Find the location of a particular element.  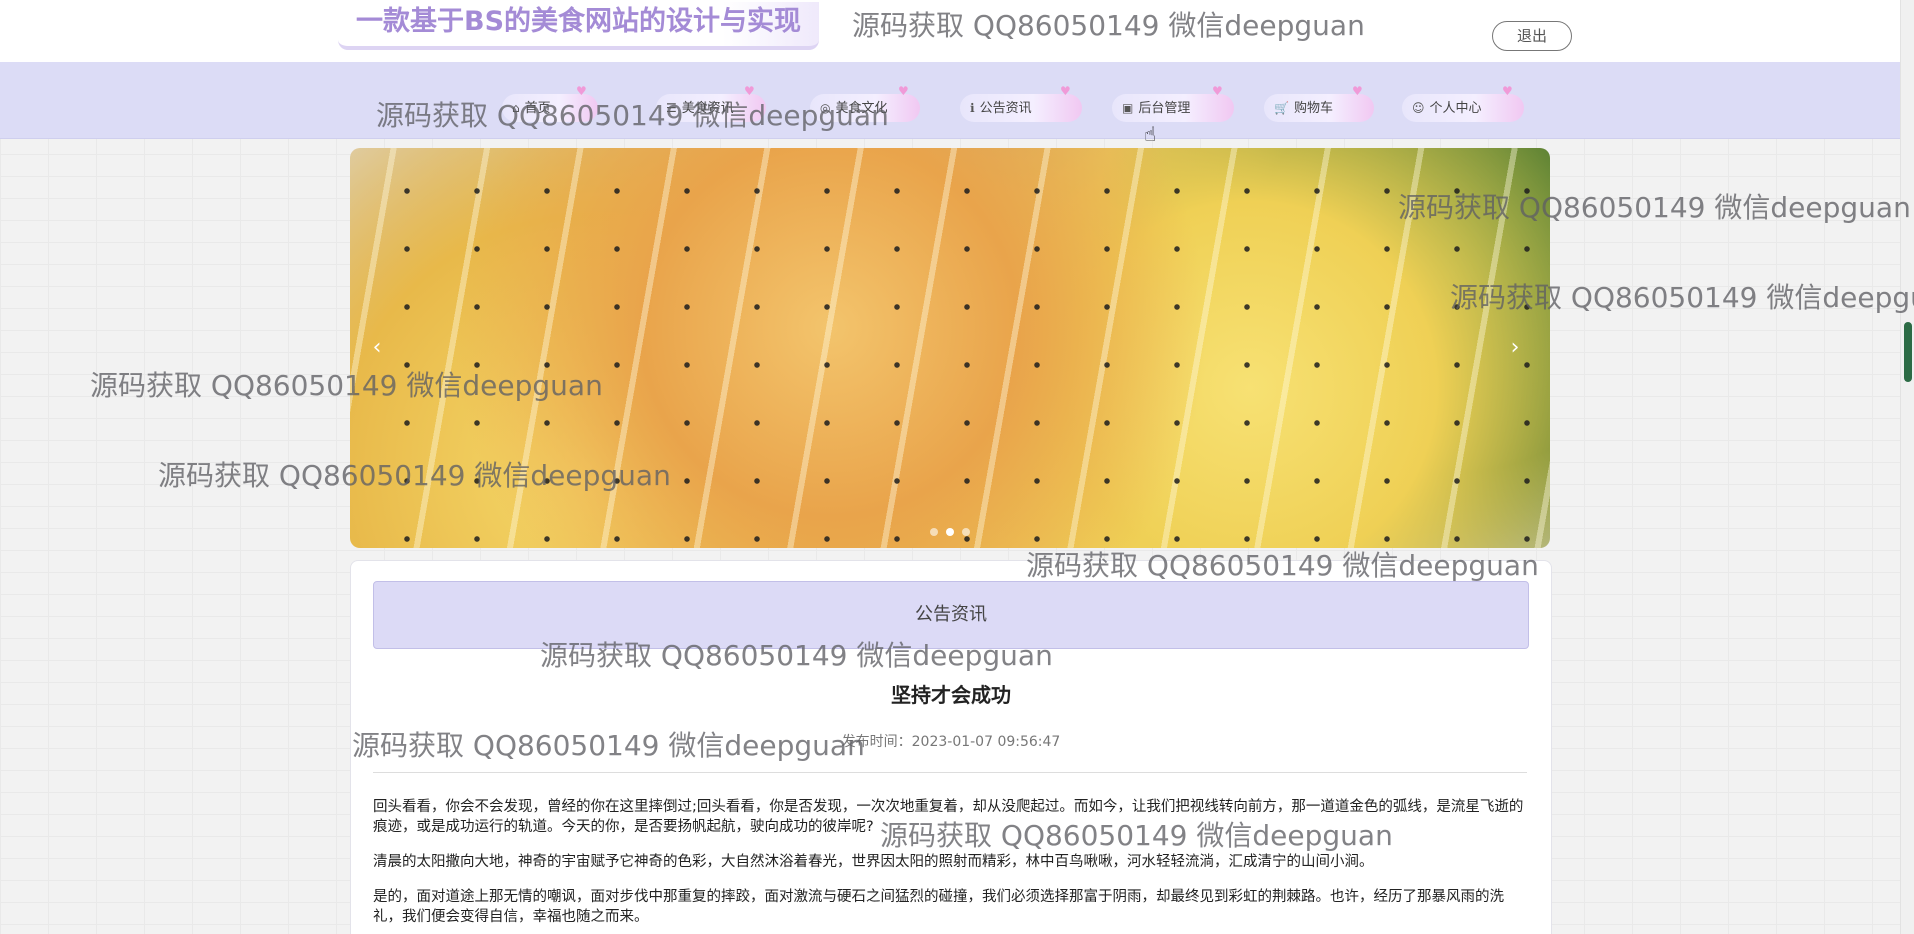

article-title: 坚持才会成功 is located at coordinates (951, 695).